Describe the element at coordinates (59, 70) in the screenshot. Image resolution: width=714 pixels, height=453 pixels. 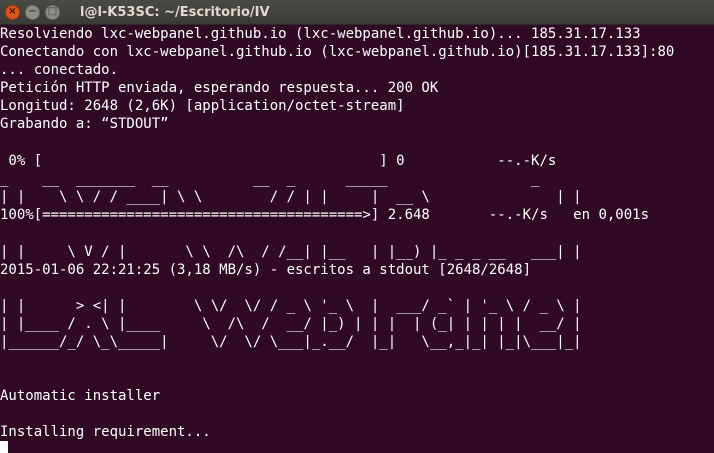
I see `terminal-line: ... conectado.` at that location.